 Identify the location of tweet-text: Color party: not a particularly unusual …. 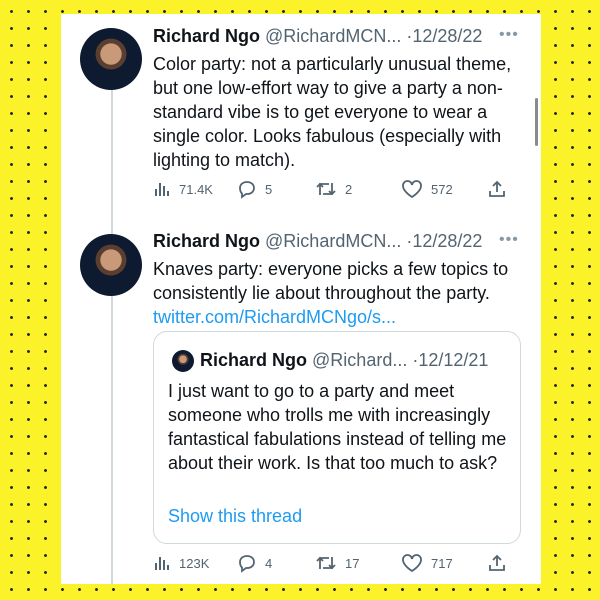
(332, 112).